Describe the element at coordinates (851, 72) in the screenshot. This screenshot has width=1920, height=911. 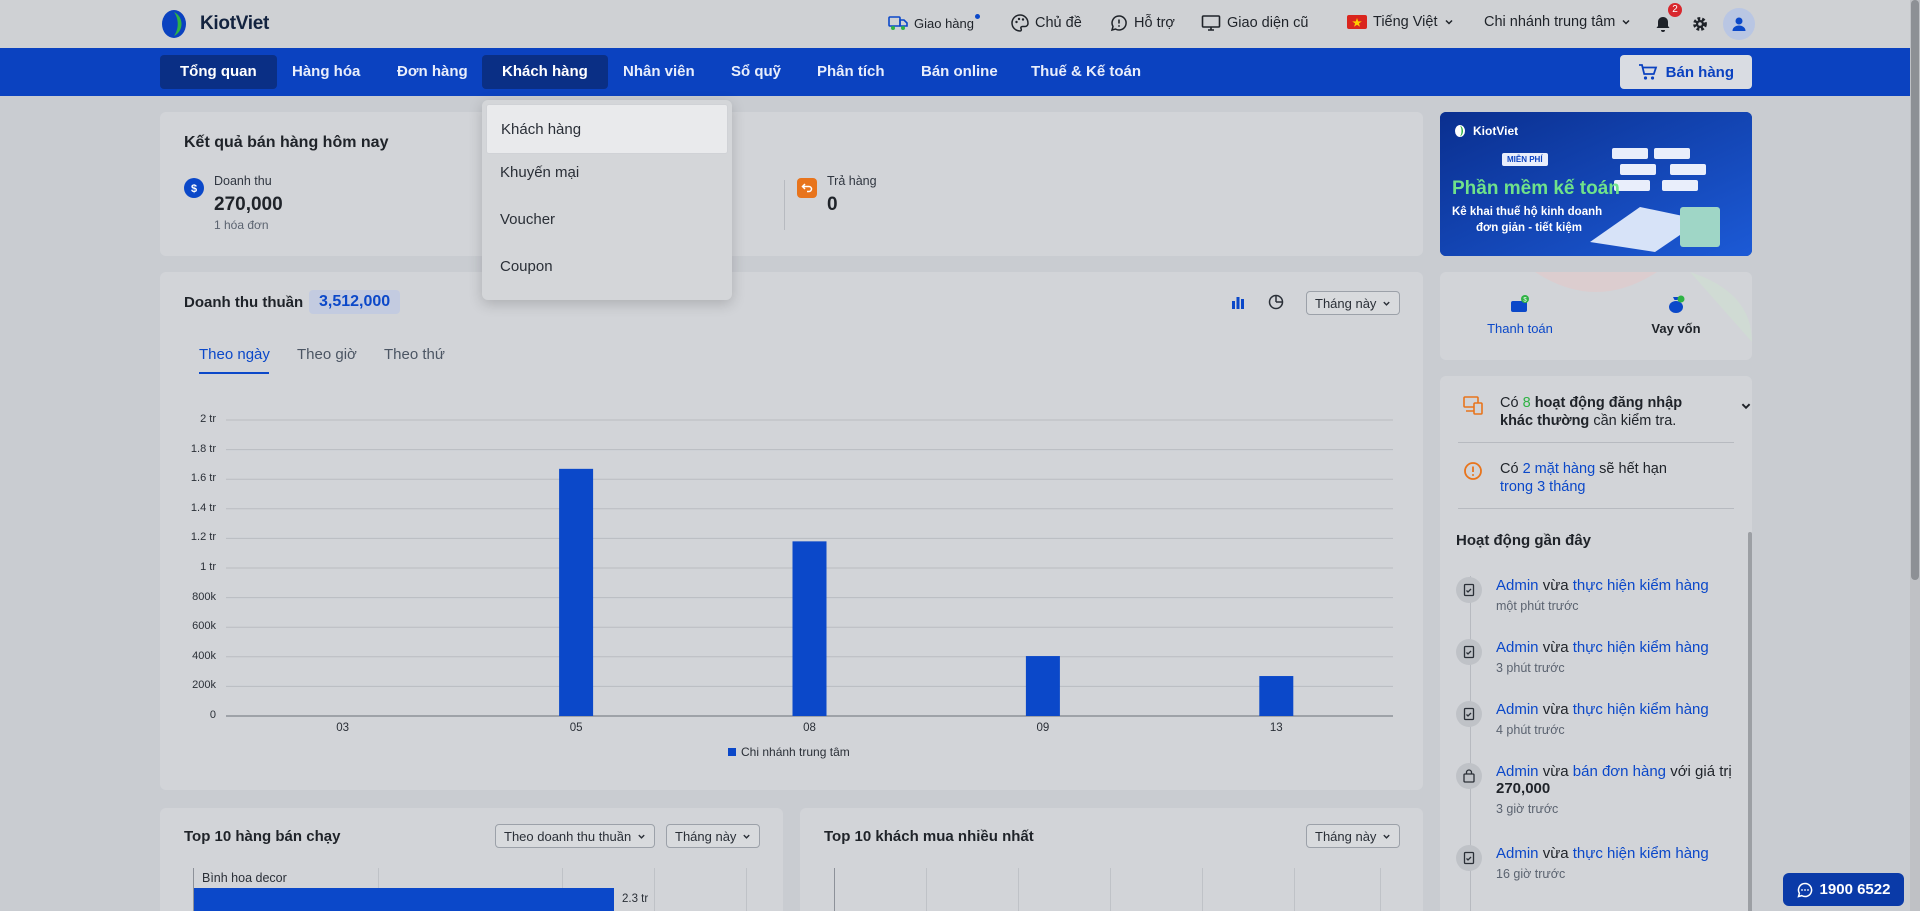
I see `nav-analytics: Phân tích` at that location.